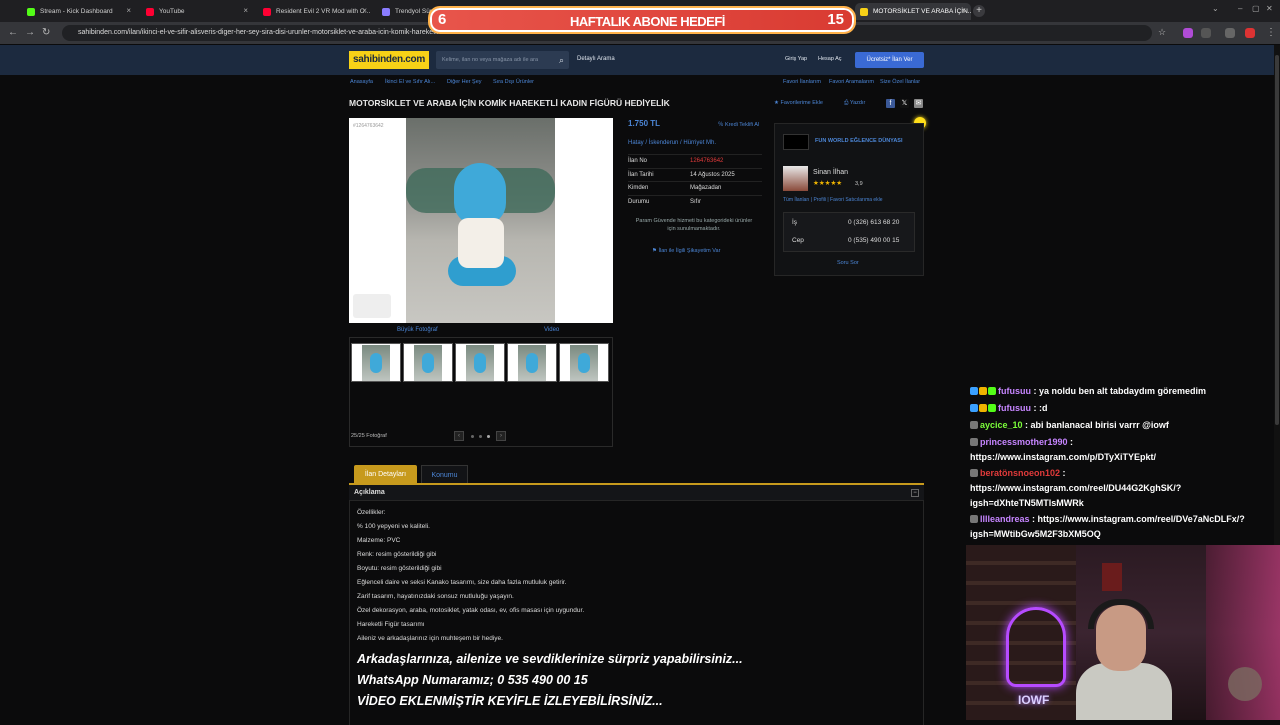  What do you see at coordinates (695, 201) in the screenshot?
I see `info-row: Durumu Sıfır` at bounding box center [695, 201].